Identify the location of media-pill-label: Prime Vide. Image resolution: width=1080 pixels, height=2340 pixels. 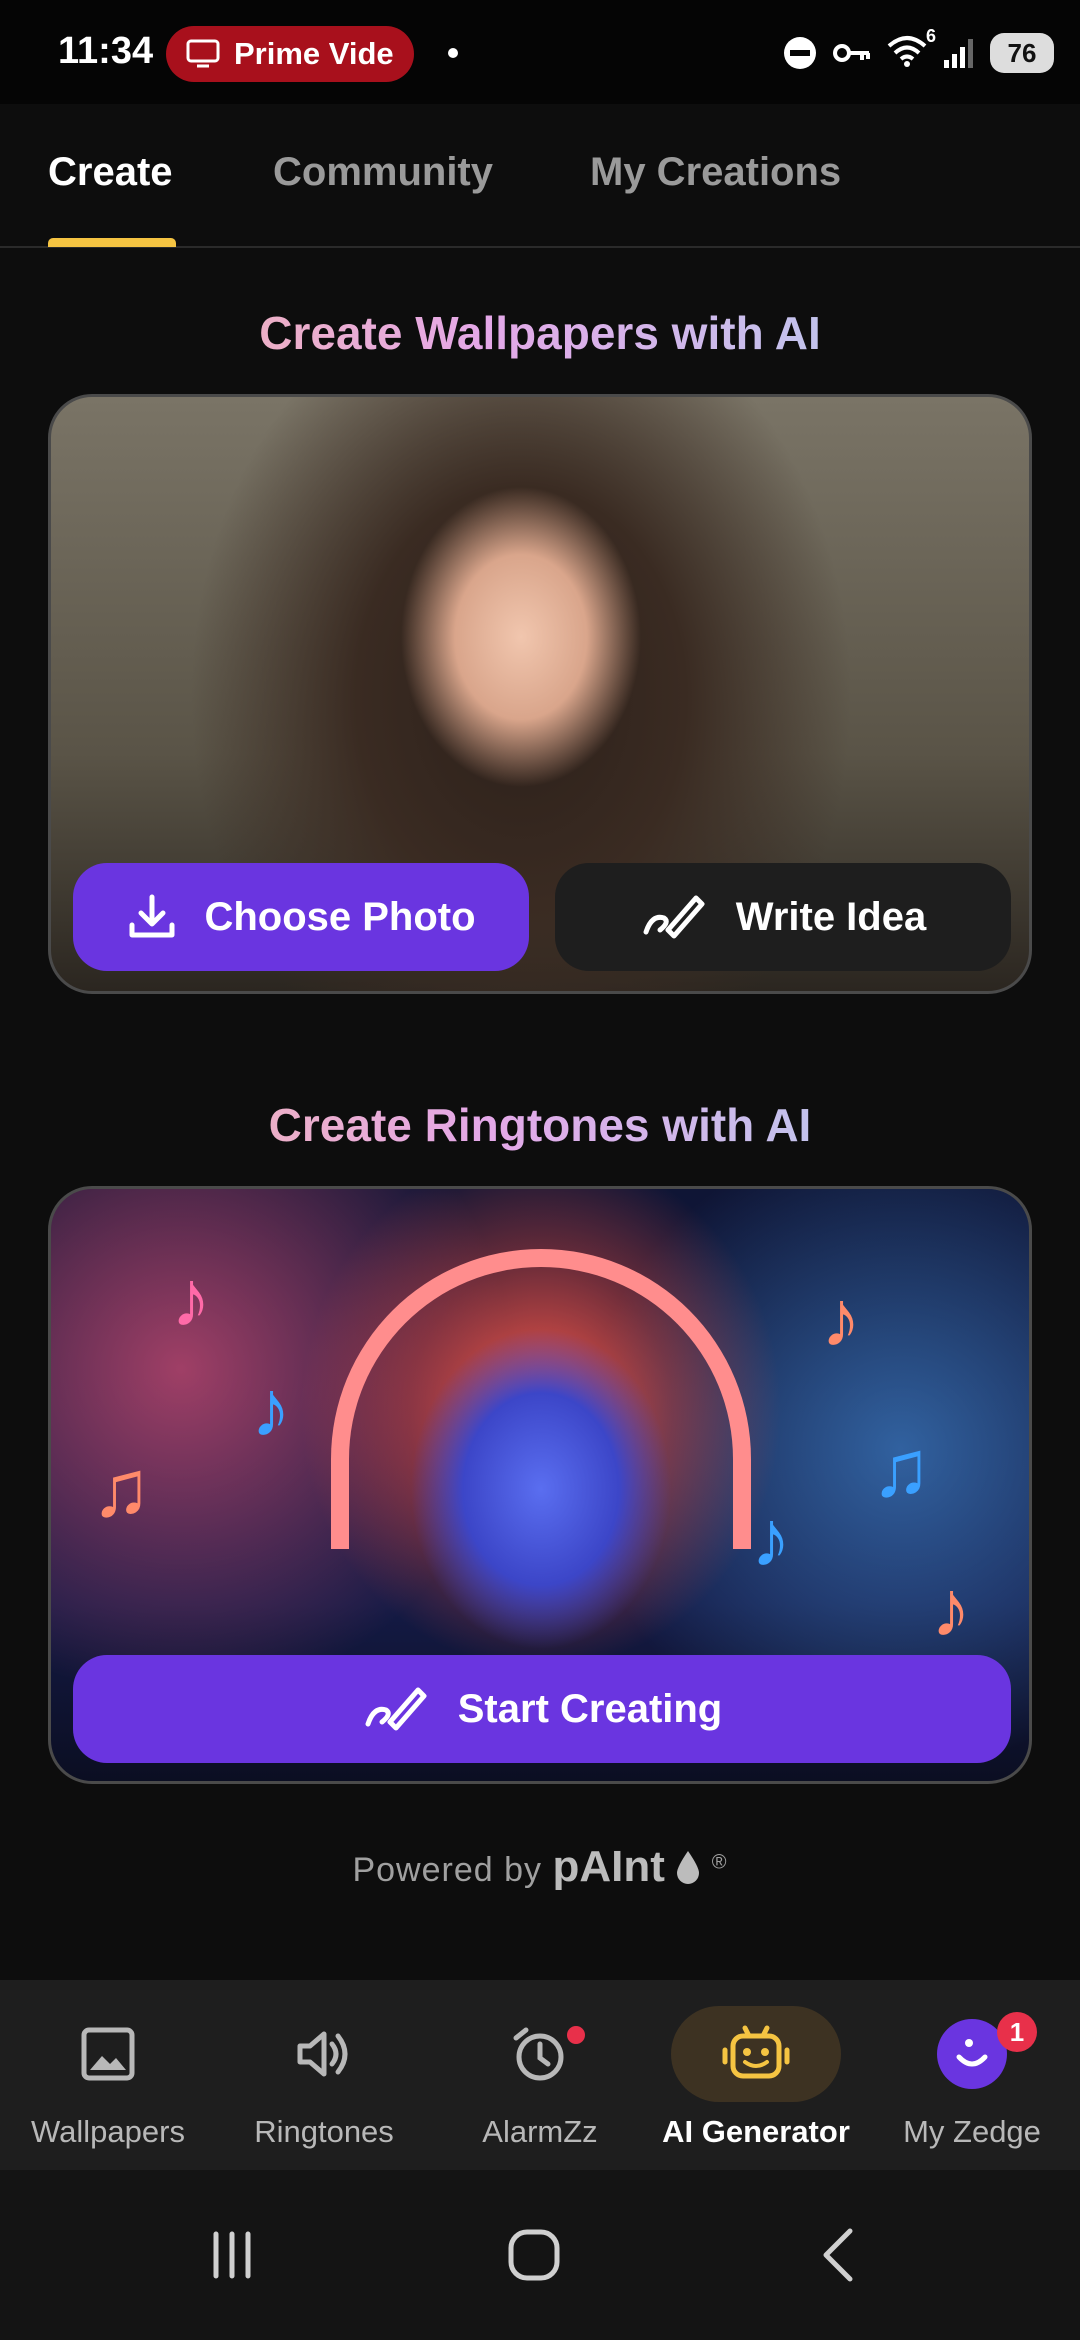
(314, 53).